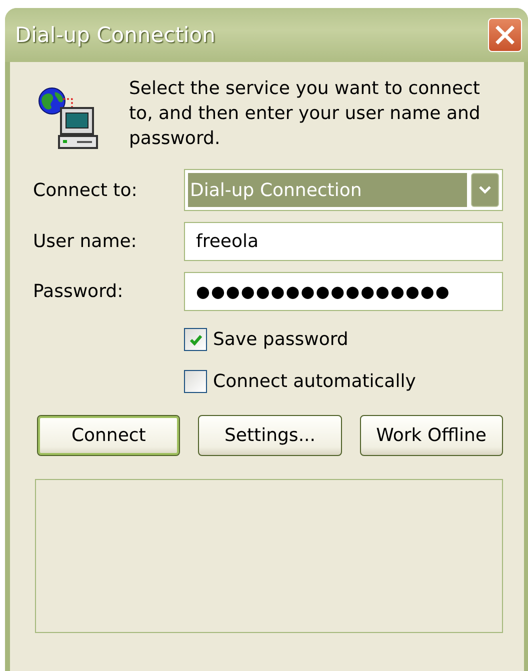 This screenshot has height=671, width=528. What do you see at coordinates (115, 35) in the screenshot?
I see `window-title: Dial-up Connection` at bounding box center [115, 35].